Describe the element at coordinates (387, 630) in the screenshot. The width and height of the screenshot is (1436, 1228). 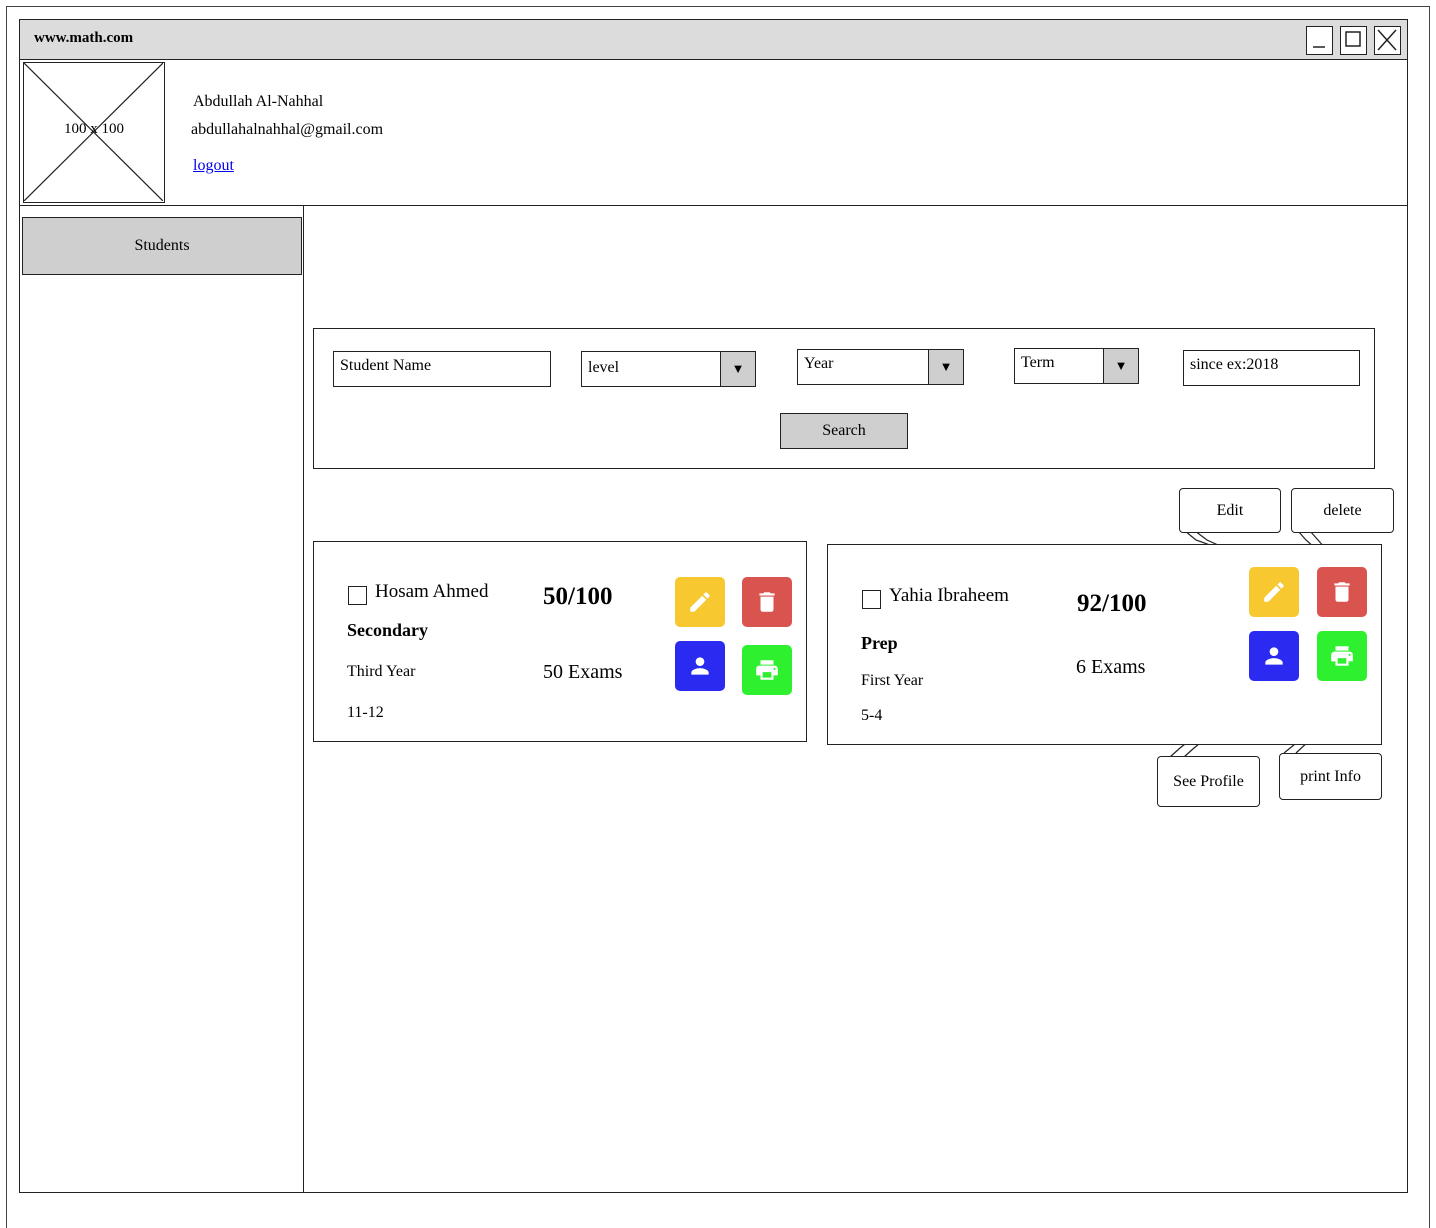
I see `student-level: Secondary` at that location.